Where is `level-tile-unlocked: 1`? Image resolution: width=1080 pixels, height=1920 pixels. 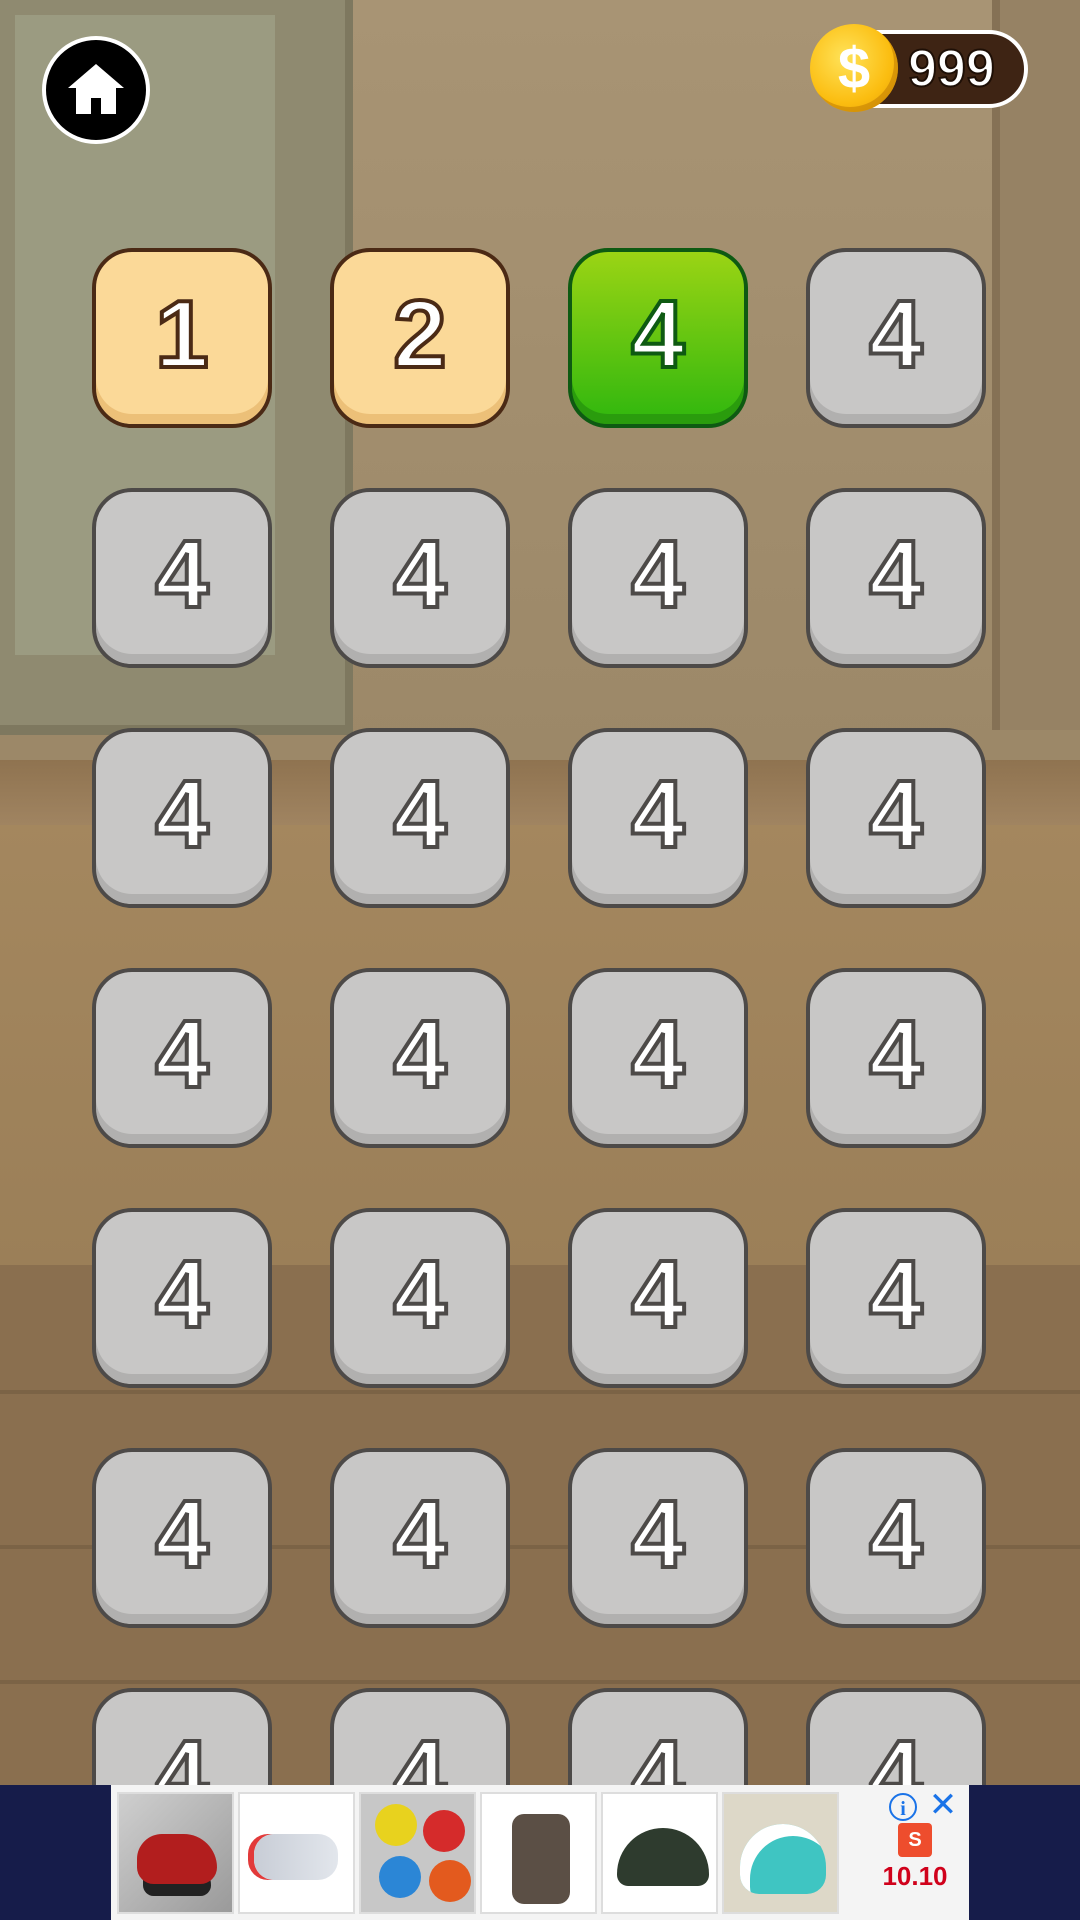
level-tile-unlocked: 1 is located at coordinates (182, 338).